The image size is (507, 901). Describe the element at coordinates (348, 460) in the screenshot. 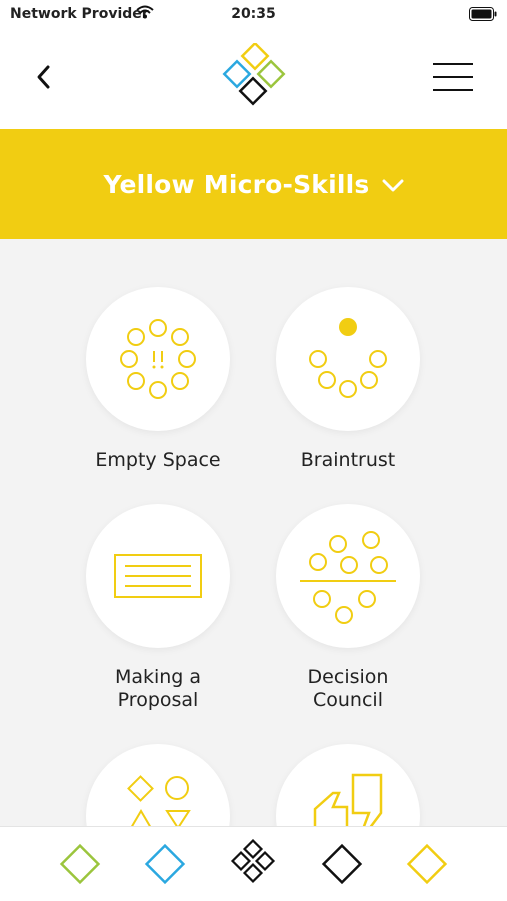

I see `skill-label: Braintrust` at that location.